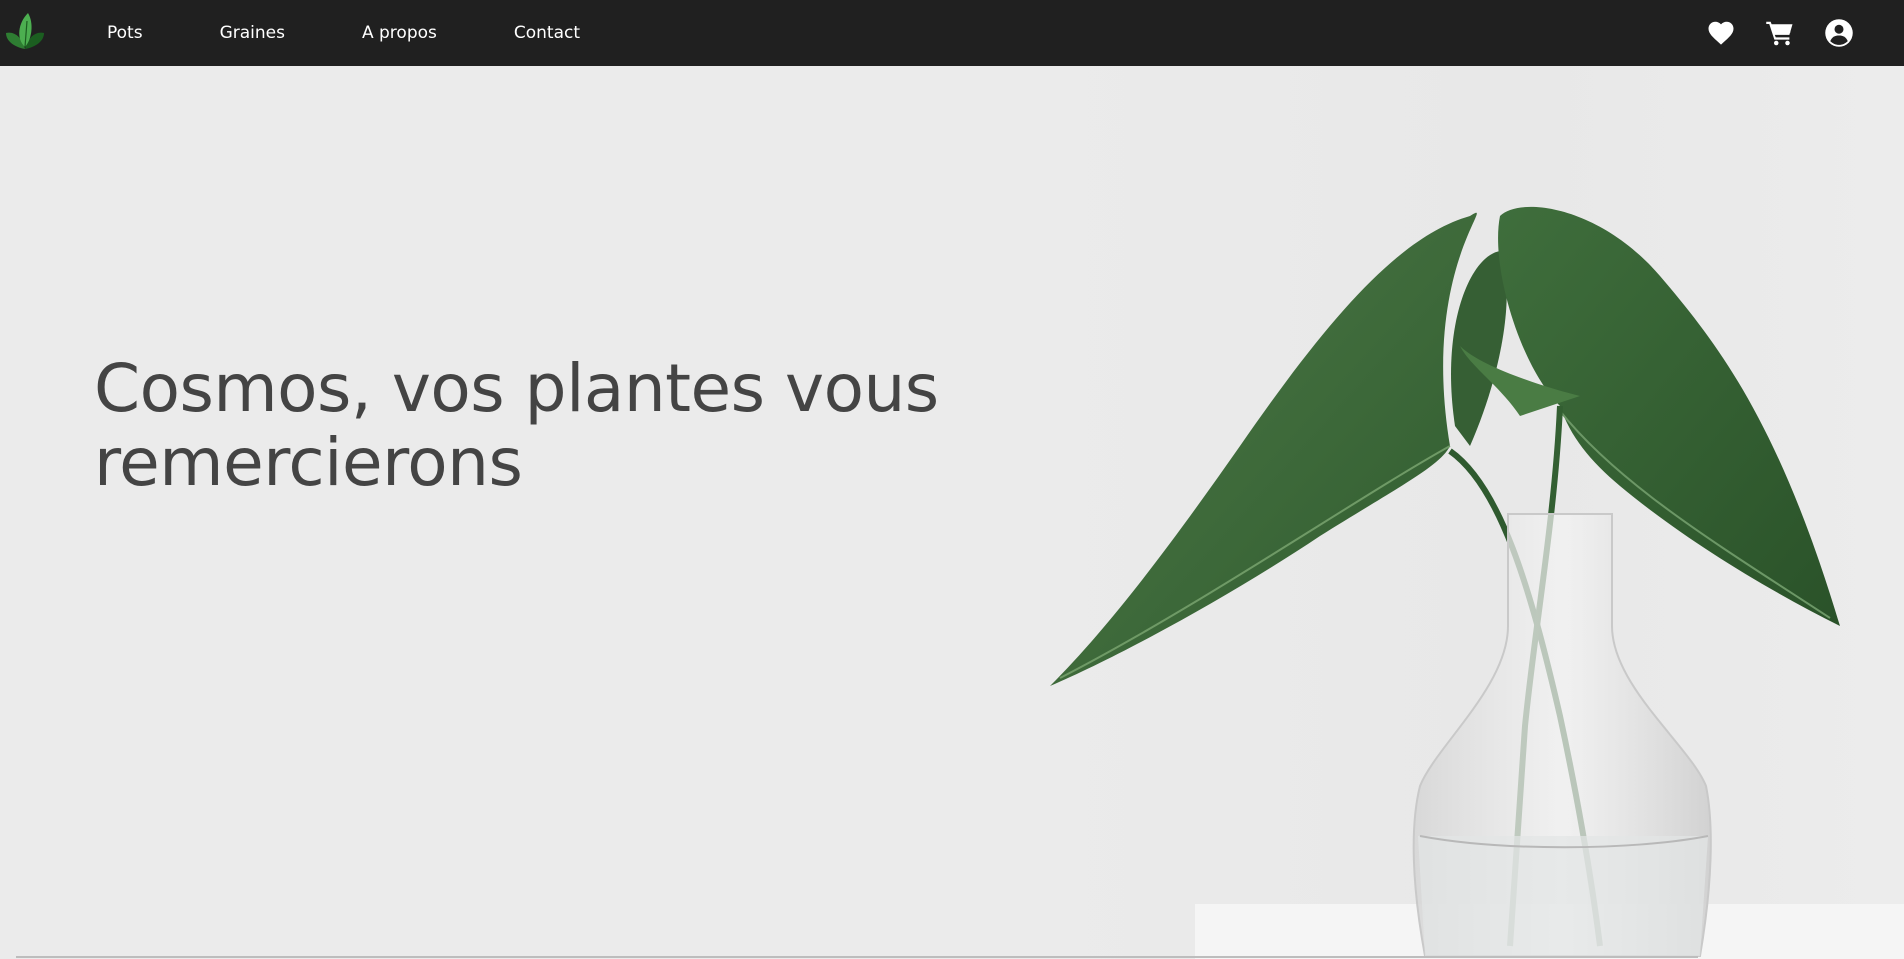 Image resolution: width=1904 pixels, height=959 pixels. I want to click on top-navbar: Pots Graines A propos Contact, so click(952, 33).